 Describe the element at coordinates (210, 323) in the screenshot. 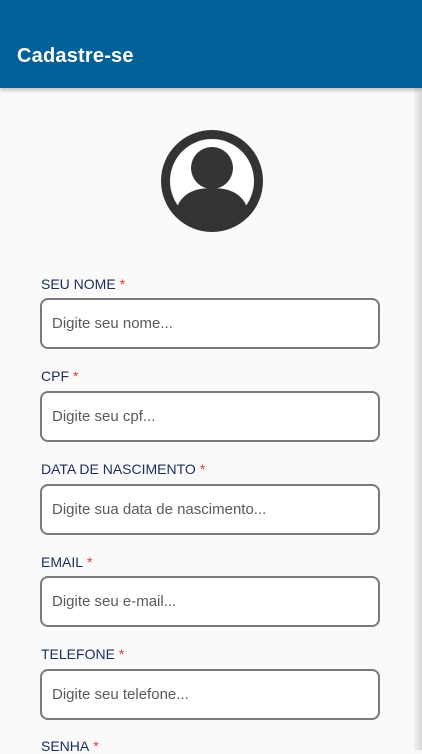

I see `name-input` at that location.